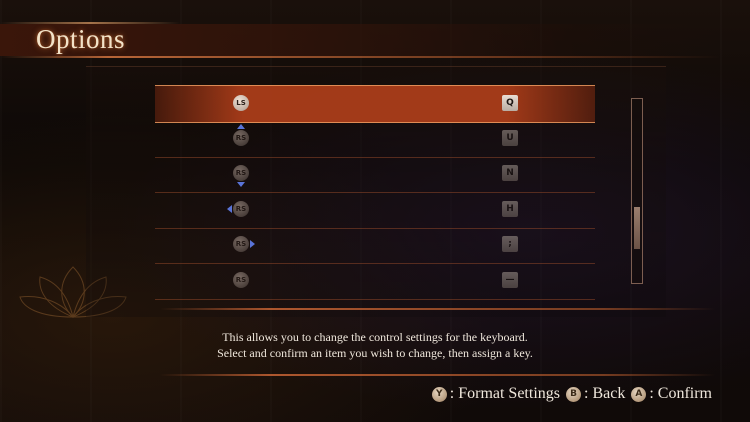 The height and width of the screenshot is (422, 750). Describe the element at coordinates (637, 191) in the screenshot. I see `scrollbar` at that location.